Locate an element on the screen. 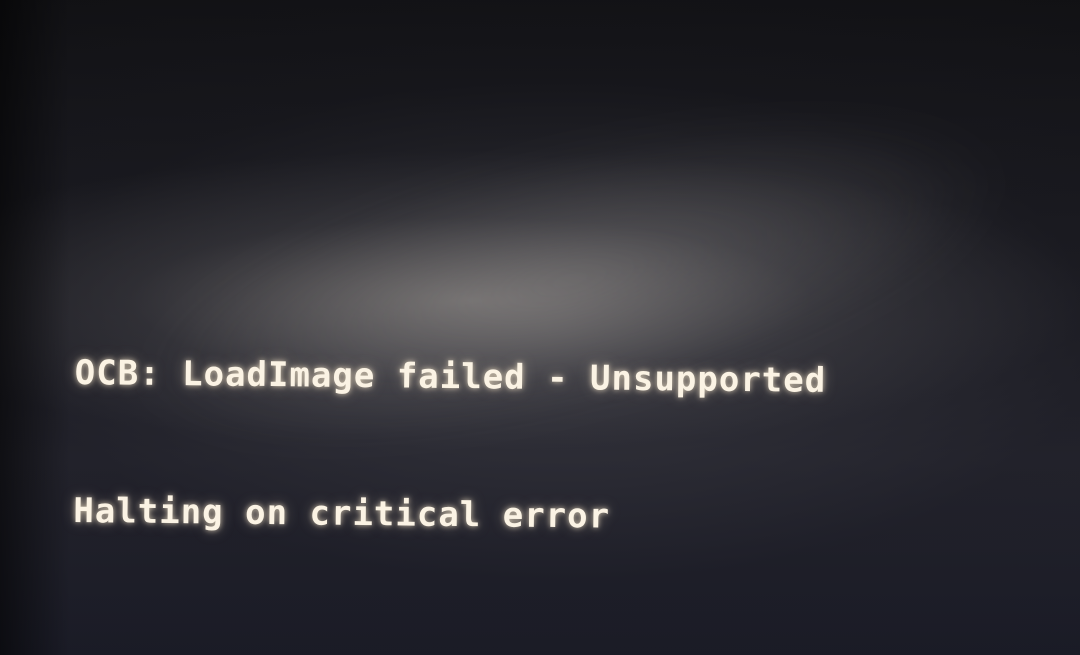 This screenshot has height=655, width=1080. error-message-line: OCB: LoadImage failed - Unsupported is located at coordinates (450, 376).